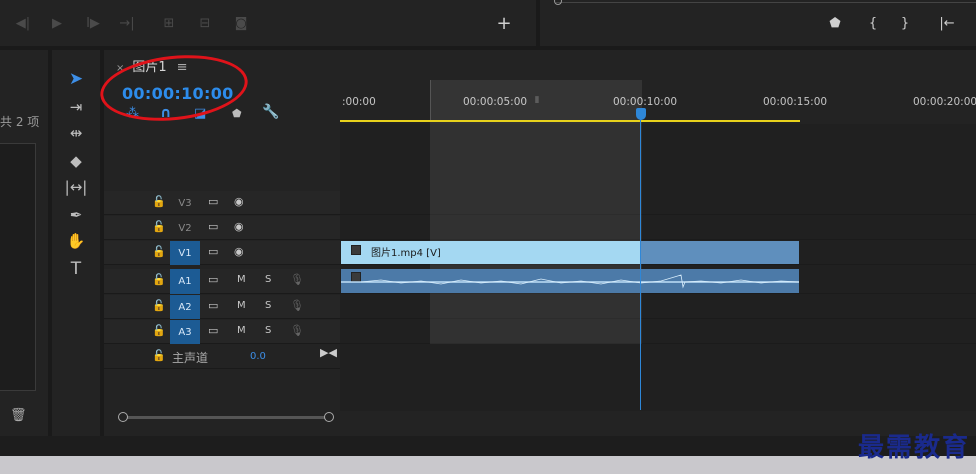  Describe the element at coordinates (537, 101) in the screenshot. I see `range-grip-icon: ⦀` at that location.